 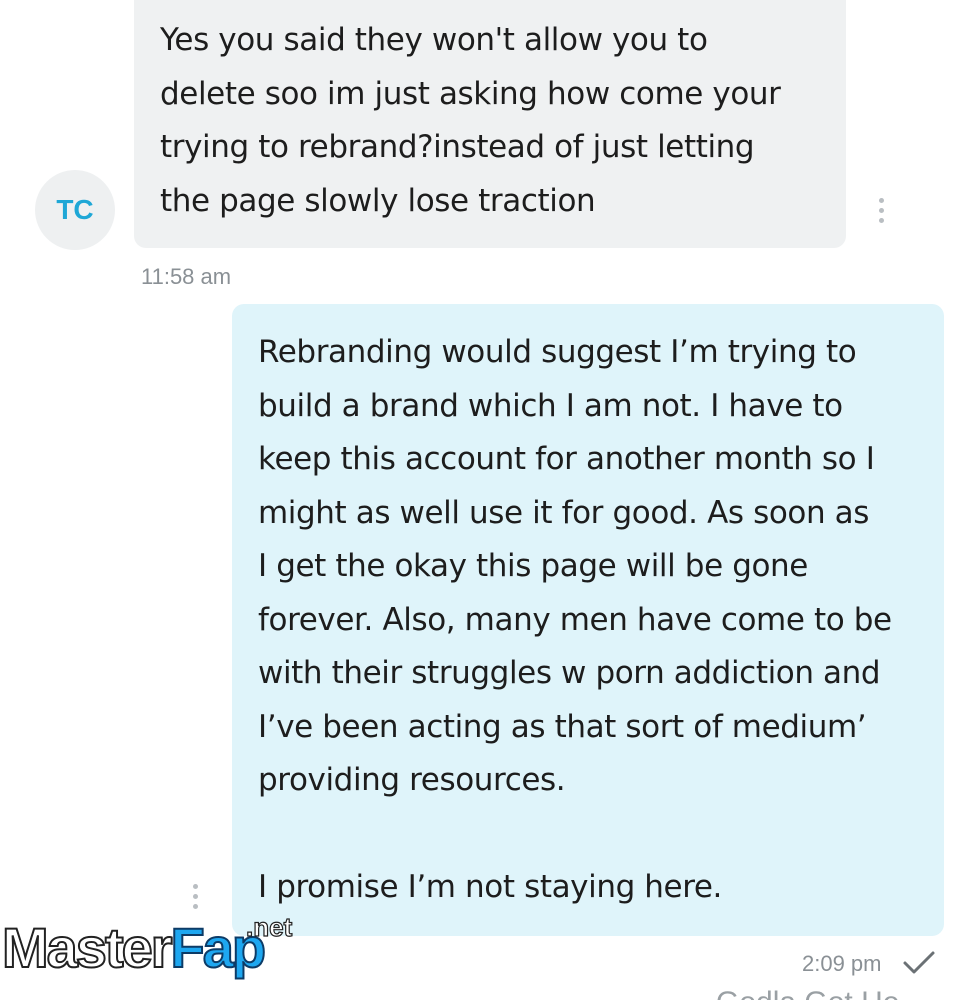 I want to click on check-icon, so click(x=919, y=962).